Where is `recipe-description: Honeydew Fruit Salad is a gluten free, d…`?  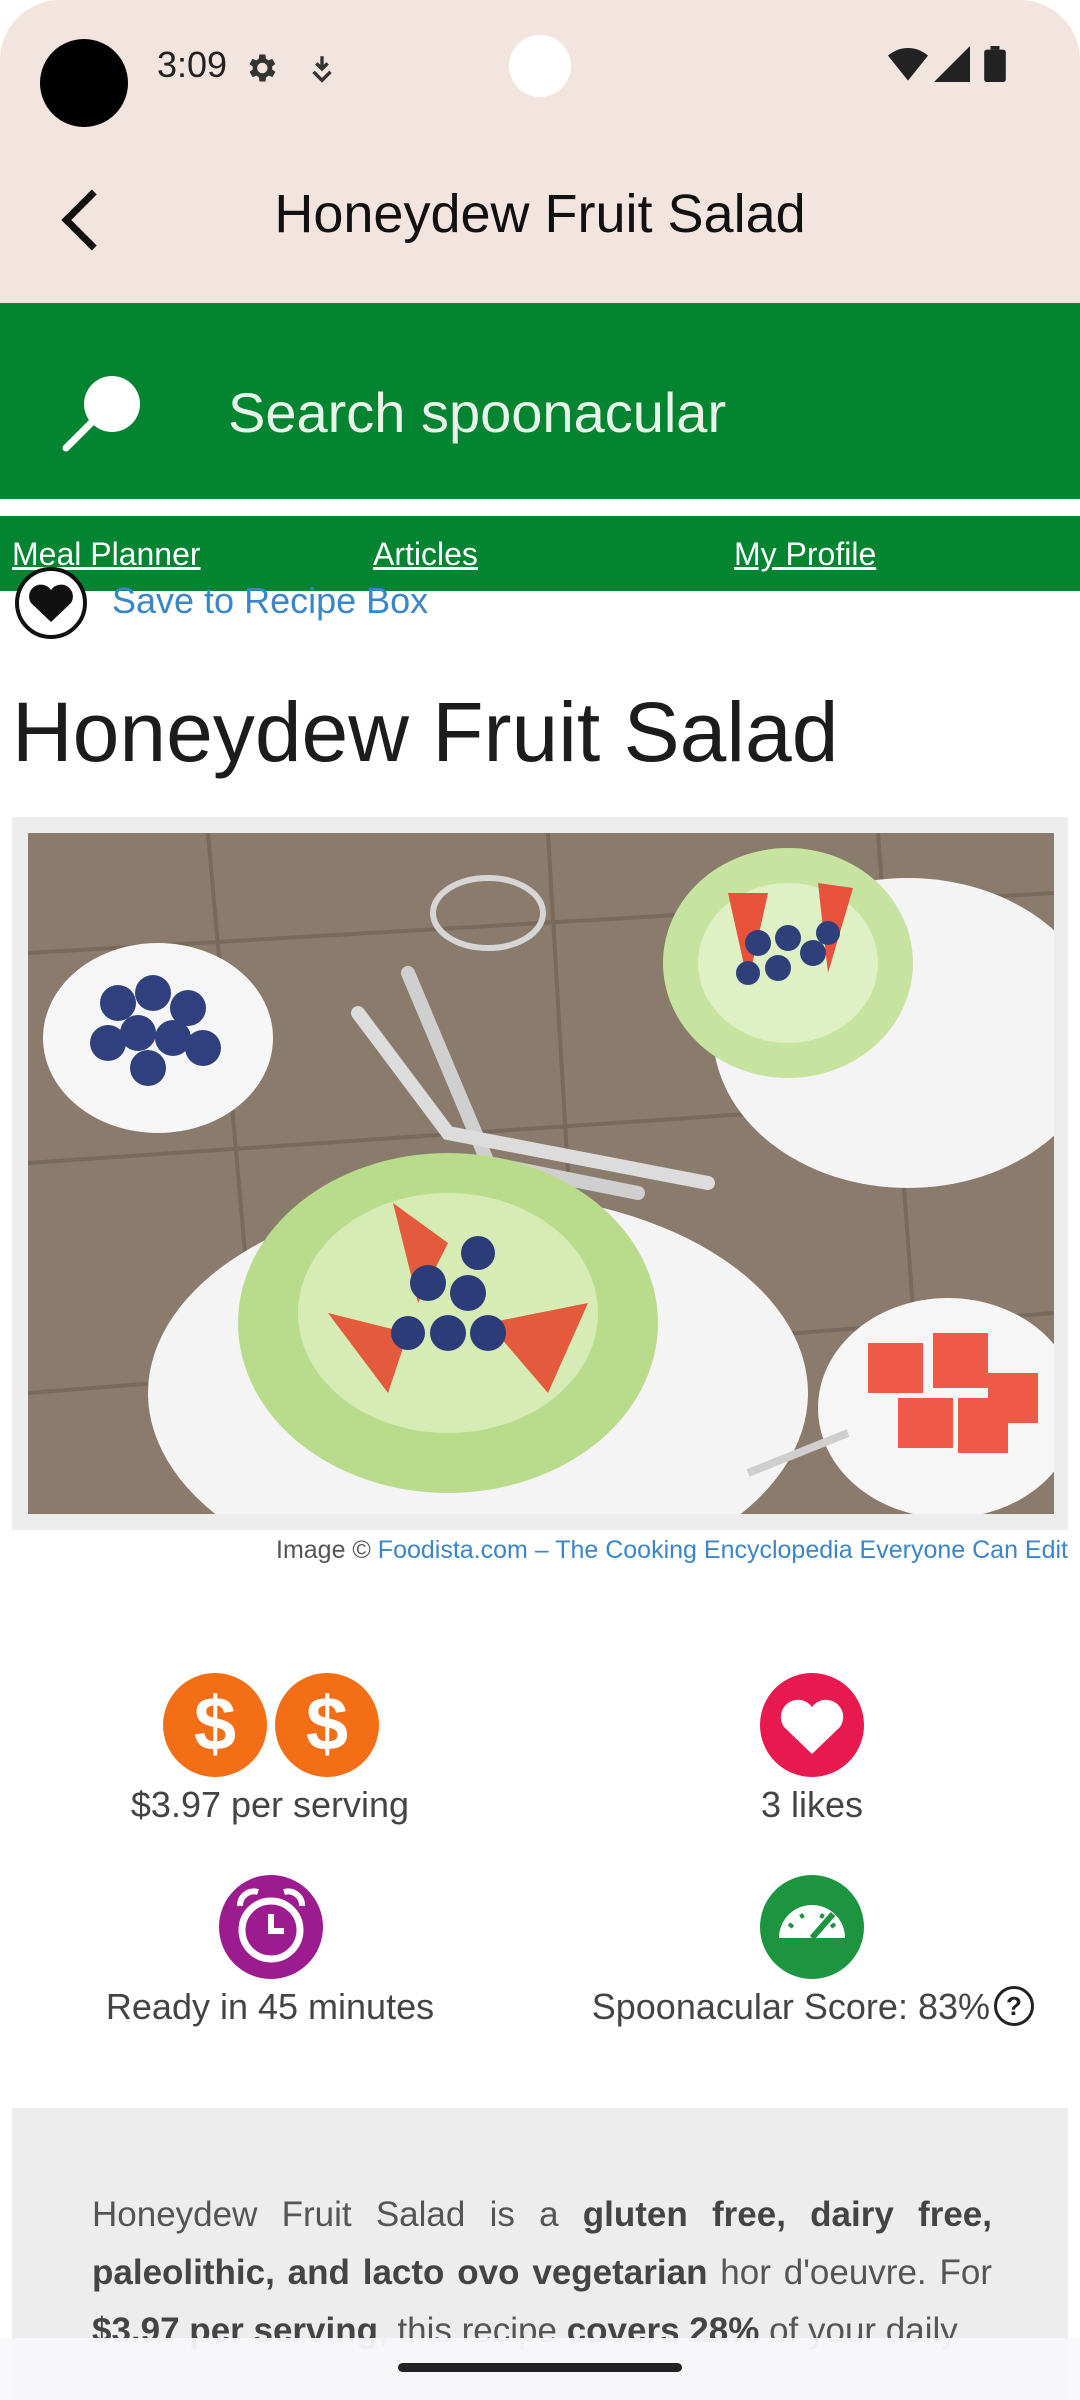 recipe-description: Honeydew Fruit Salad is a gluten free, d… is located at coordinates (542, 2273).